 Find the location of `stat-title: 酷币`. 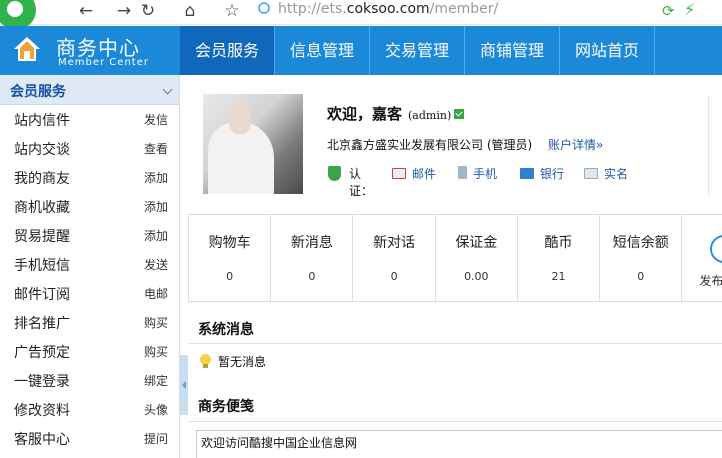

stat-title: 酷币 is located at coordinates (558, 242).